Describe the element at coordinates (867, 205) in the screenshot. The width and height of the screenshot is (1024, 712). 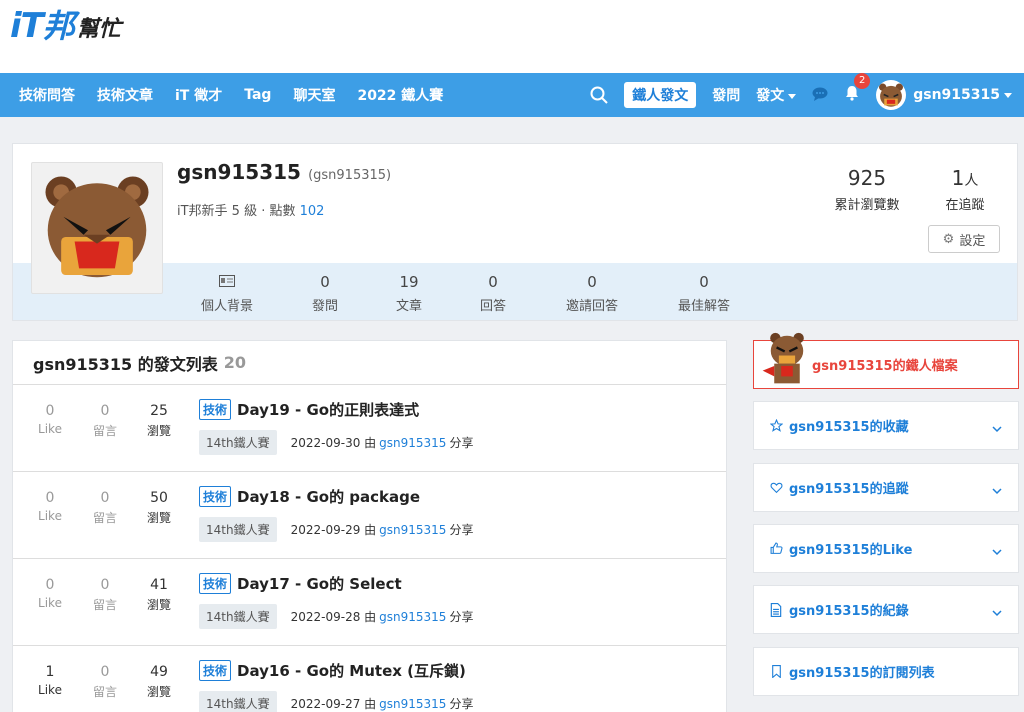
I see `views-label: 累計瀏覽數` at that location.